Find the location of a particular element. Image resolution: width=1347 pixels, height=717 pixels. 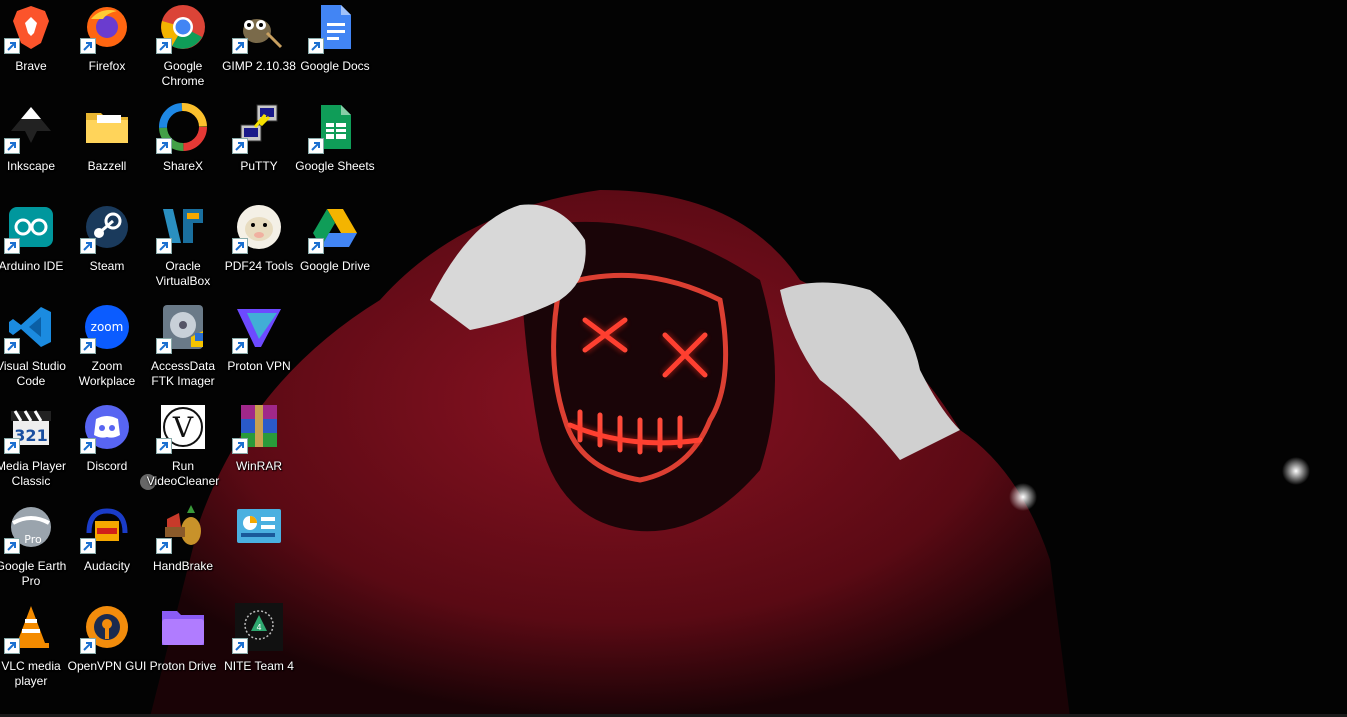

svg-text: V is located at coordinates (183, 427).